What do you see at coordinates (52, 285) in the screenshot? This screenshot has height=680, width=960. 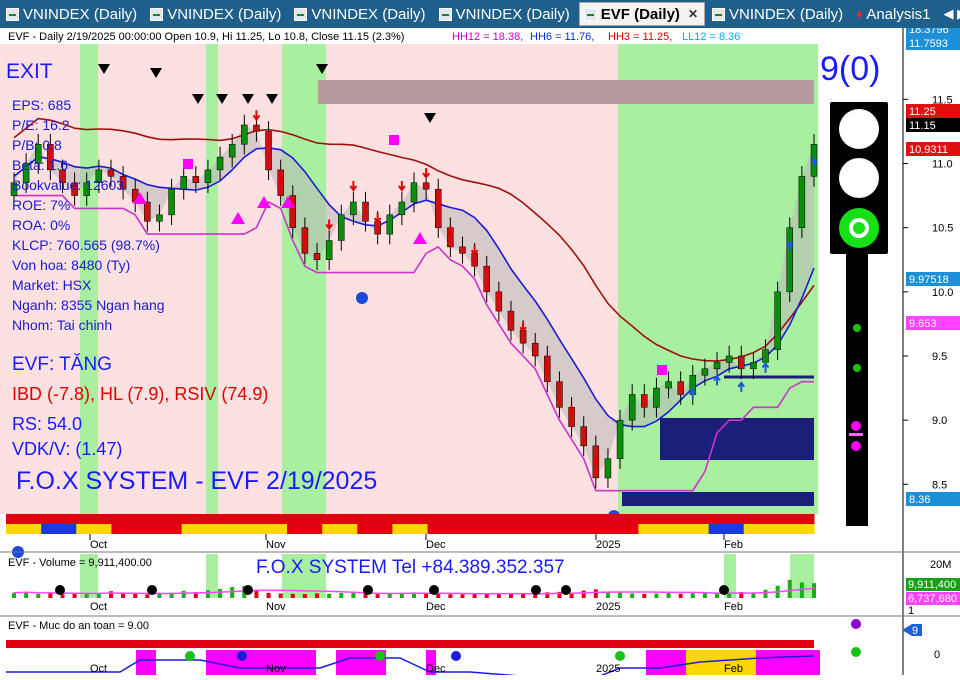 I see `fundamental-9: Market: HSX` at bounding box center [52, 285].